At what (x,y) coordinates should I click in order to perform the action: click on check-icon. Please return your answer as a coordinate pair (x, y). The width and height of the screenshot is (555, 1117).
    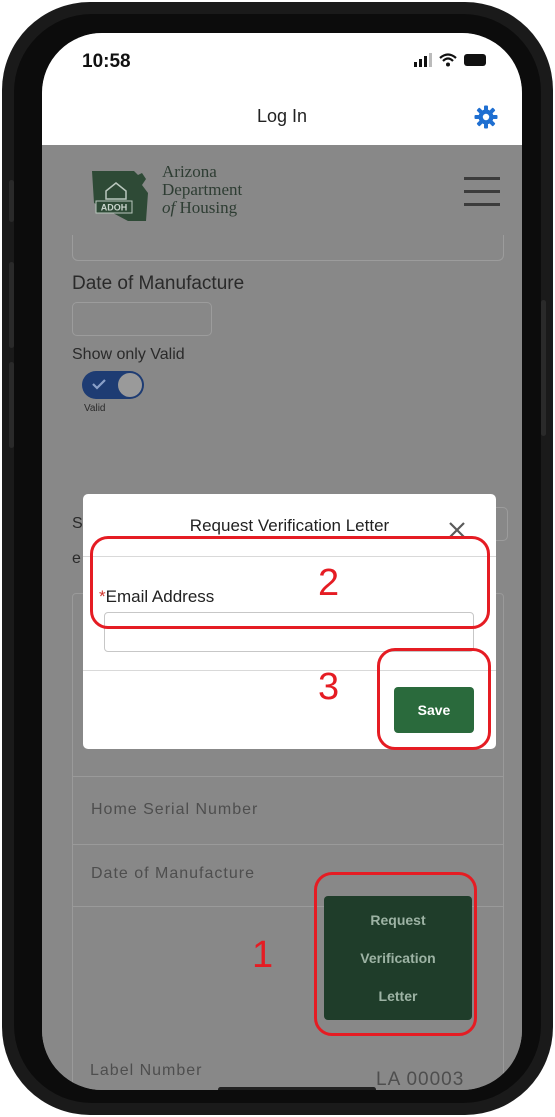
    Looking at the image, I should click on (99, 384).